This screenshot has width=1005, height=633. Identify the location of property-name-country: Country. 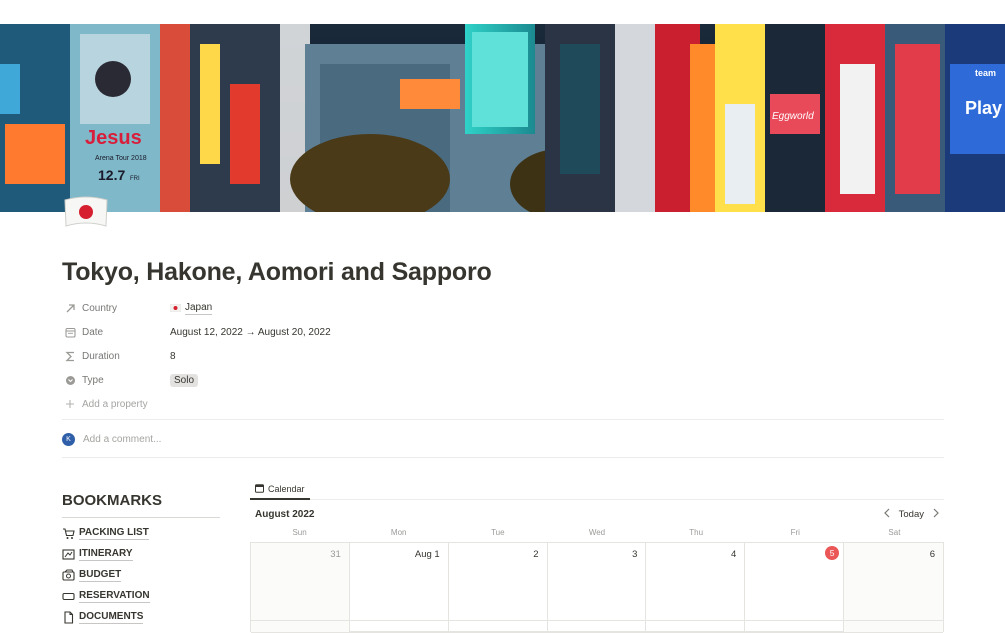
(116, 308).